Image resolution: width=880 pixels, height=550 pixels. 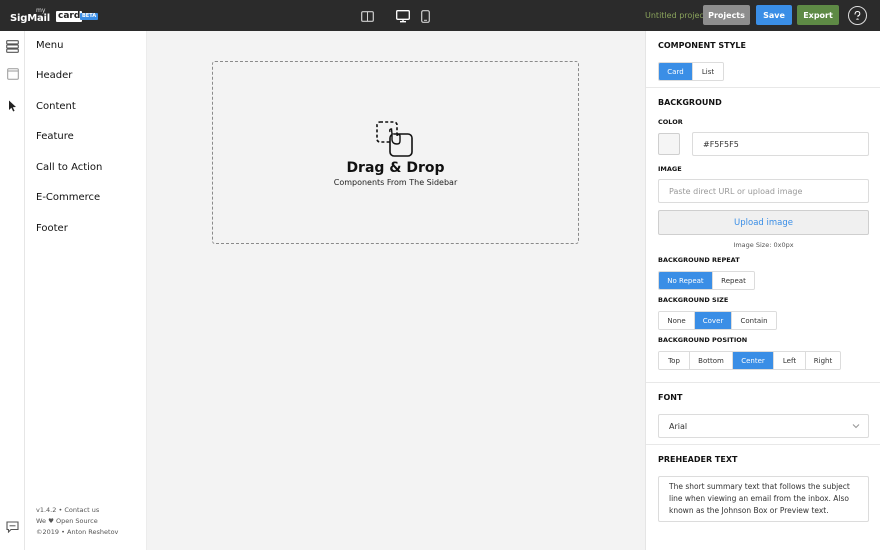 What do you see at coordinates (780, 144) in the screenshot?
I see `color-input: #F5F5F5` at bounding box center [780, 144].